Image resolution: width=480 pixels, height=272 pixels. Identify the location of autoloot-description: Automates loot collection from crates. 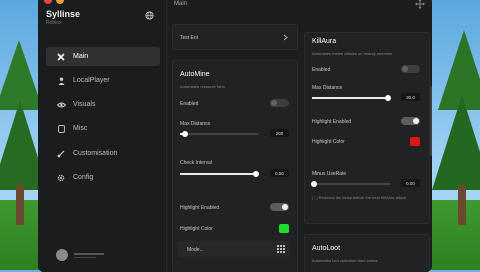
(345, 260).